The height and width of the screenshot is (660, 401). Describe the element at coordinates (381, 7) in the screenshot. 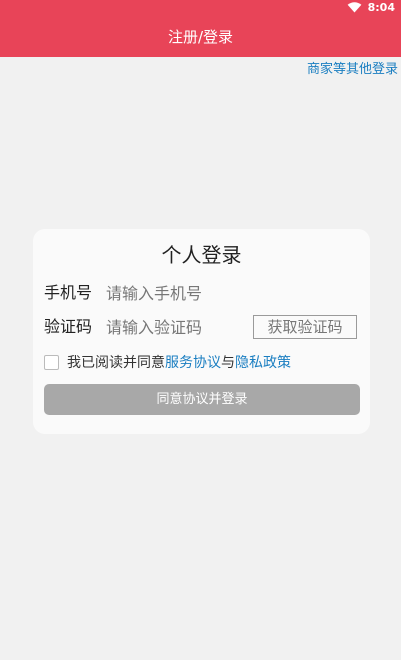

I see `status-time: 8:04` at that location.